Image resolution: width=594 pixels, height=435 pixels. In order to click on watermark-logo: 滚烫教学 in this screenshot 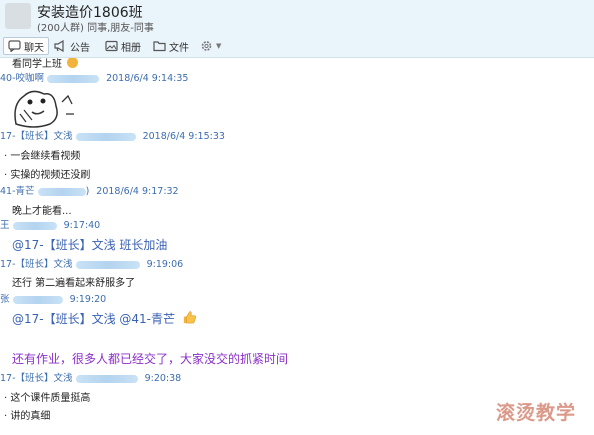, I will do `click(536, 413)`.